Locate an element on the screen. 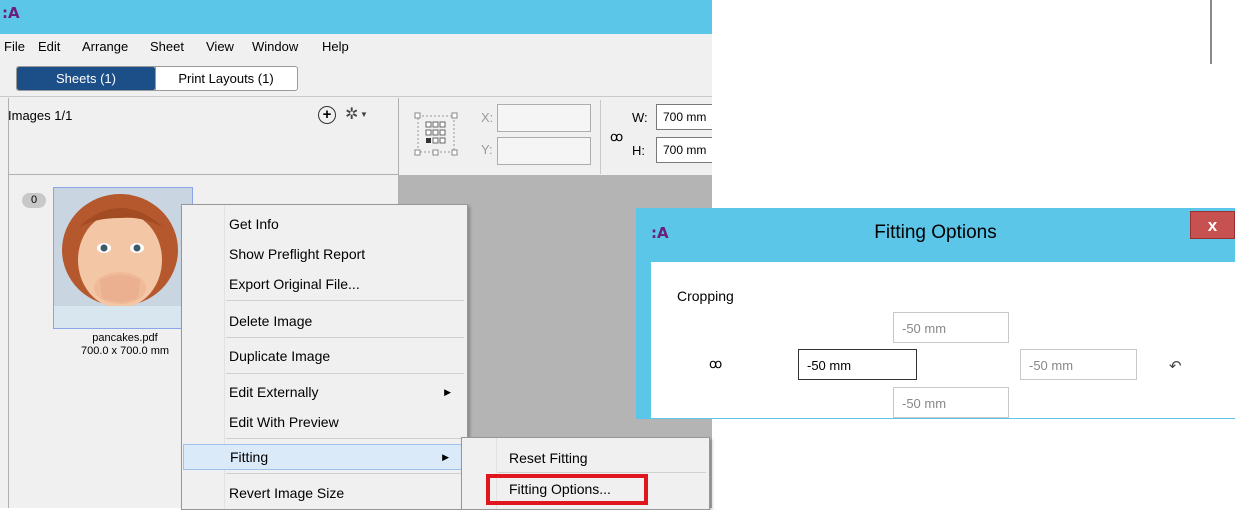 The width and height of the screenshot is (1235, 510). menu-item-edit-externally: Edit Externally ▶ is located at coordinates (324, 392).